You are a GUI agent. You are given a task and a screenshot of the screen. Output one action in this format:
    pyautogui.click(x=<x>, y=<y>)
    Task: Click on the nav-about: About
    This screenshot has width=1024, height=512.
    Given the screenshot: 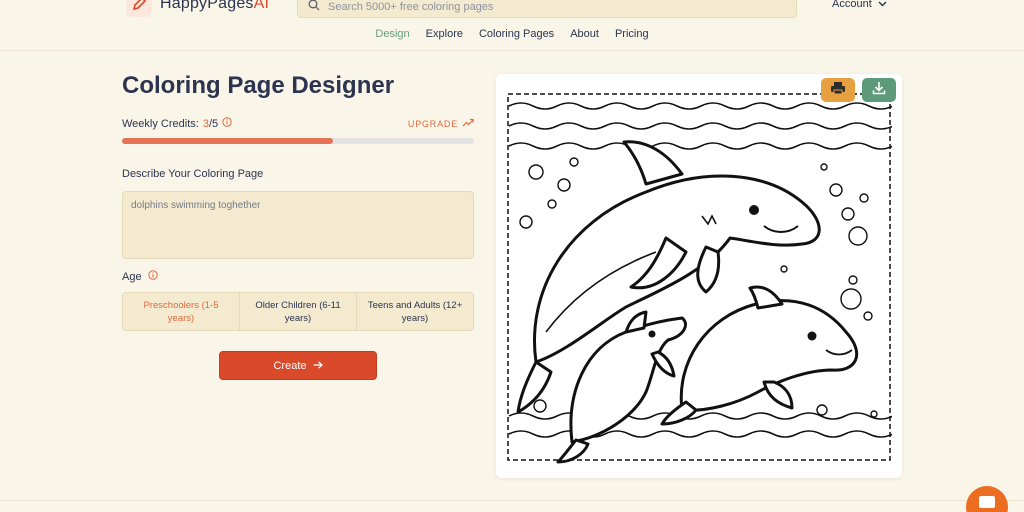 What is the action you would take?
    pyautogui.click(x=584, y=34)
    